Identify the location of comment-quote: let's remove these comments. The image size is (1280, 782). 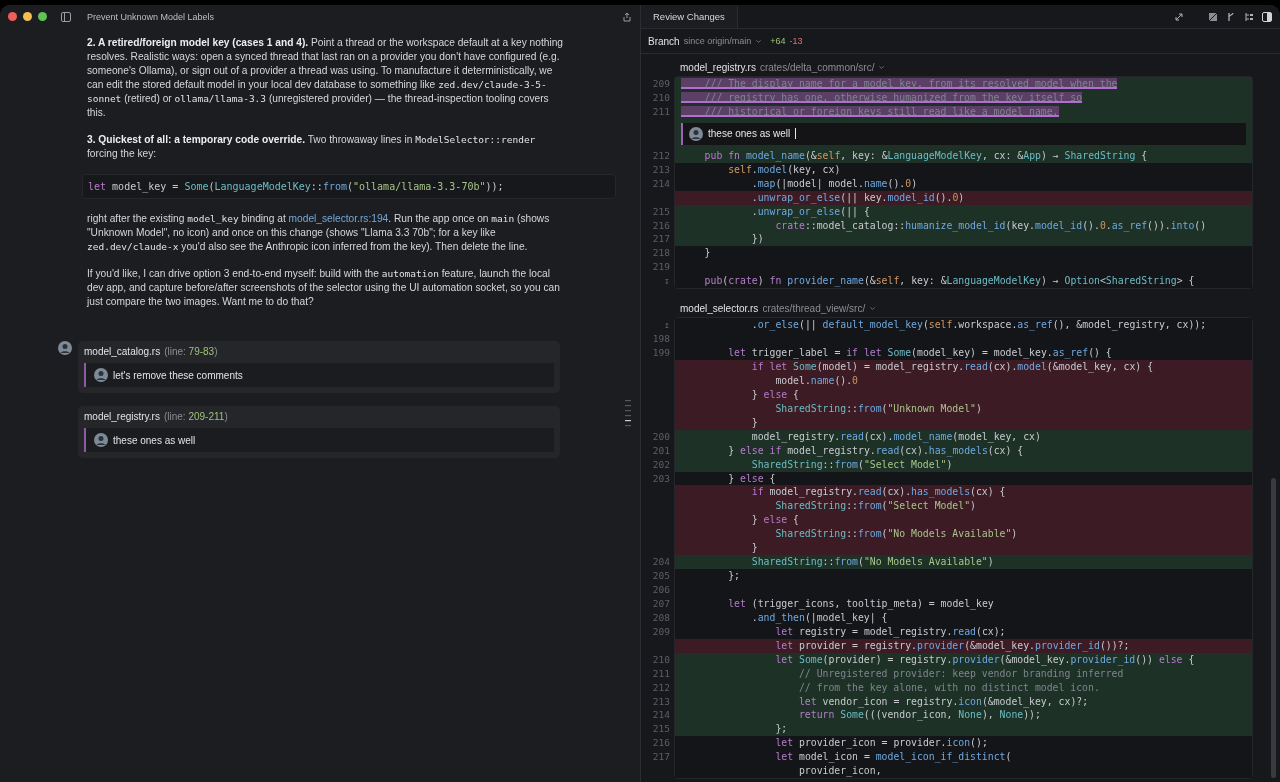
(319, 375).